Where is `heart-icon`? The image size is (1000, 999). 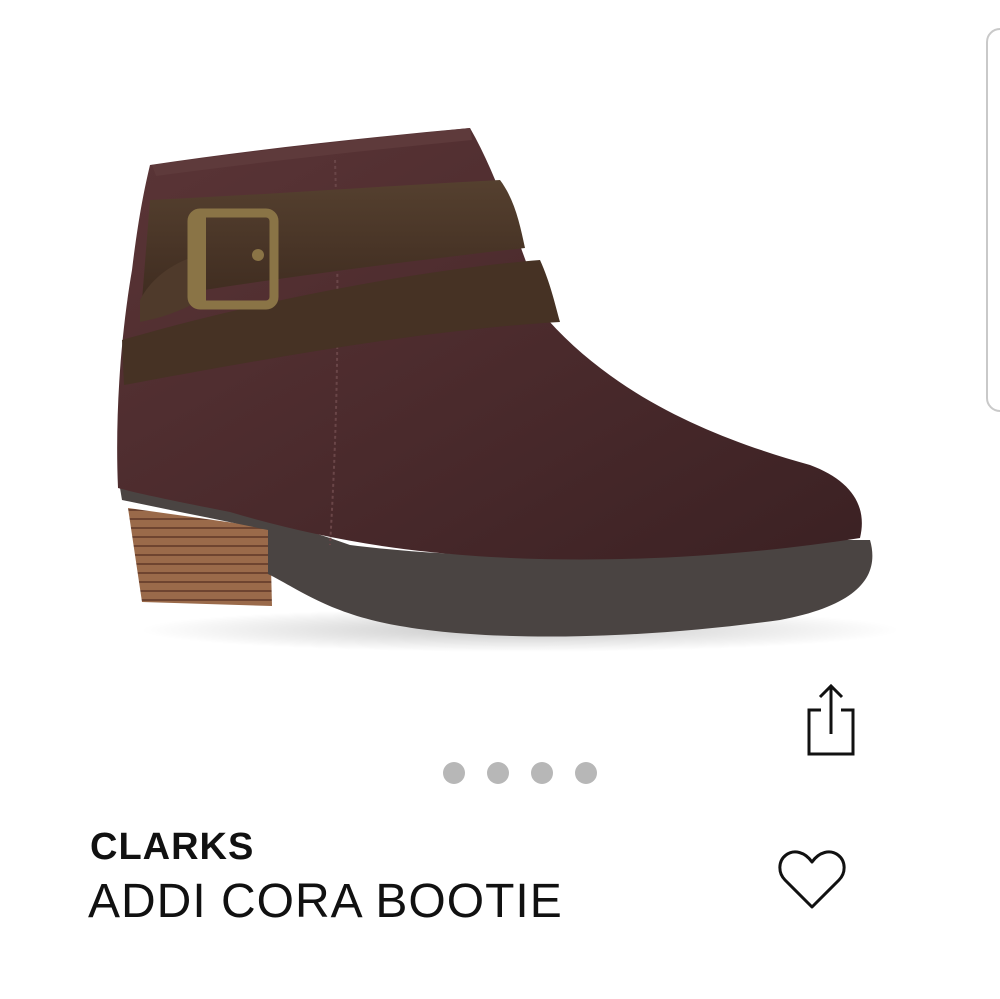 heart-icon is located at coordinates (812, 879).